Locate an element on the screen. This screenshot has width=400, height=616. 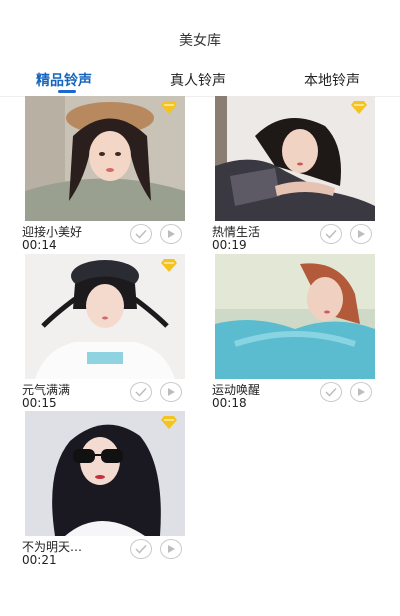
ringtone-duration: 00:18 is located at coordinates (229, 403).